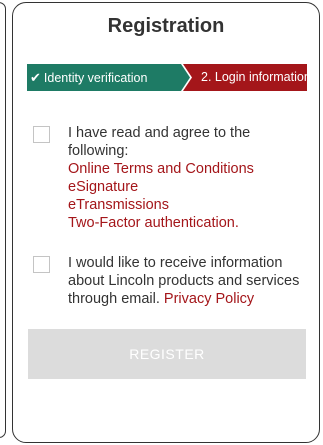  I want to click on step-identity-label: Identity verification, so click(95, 78).